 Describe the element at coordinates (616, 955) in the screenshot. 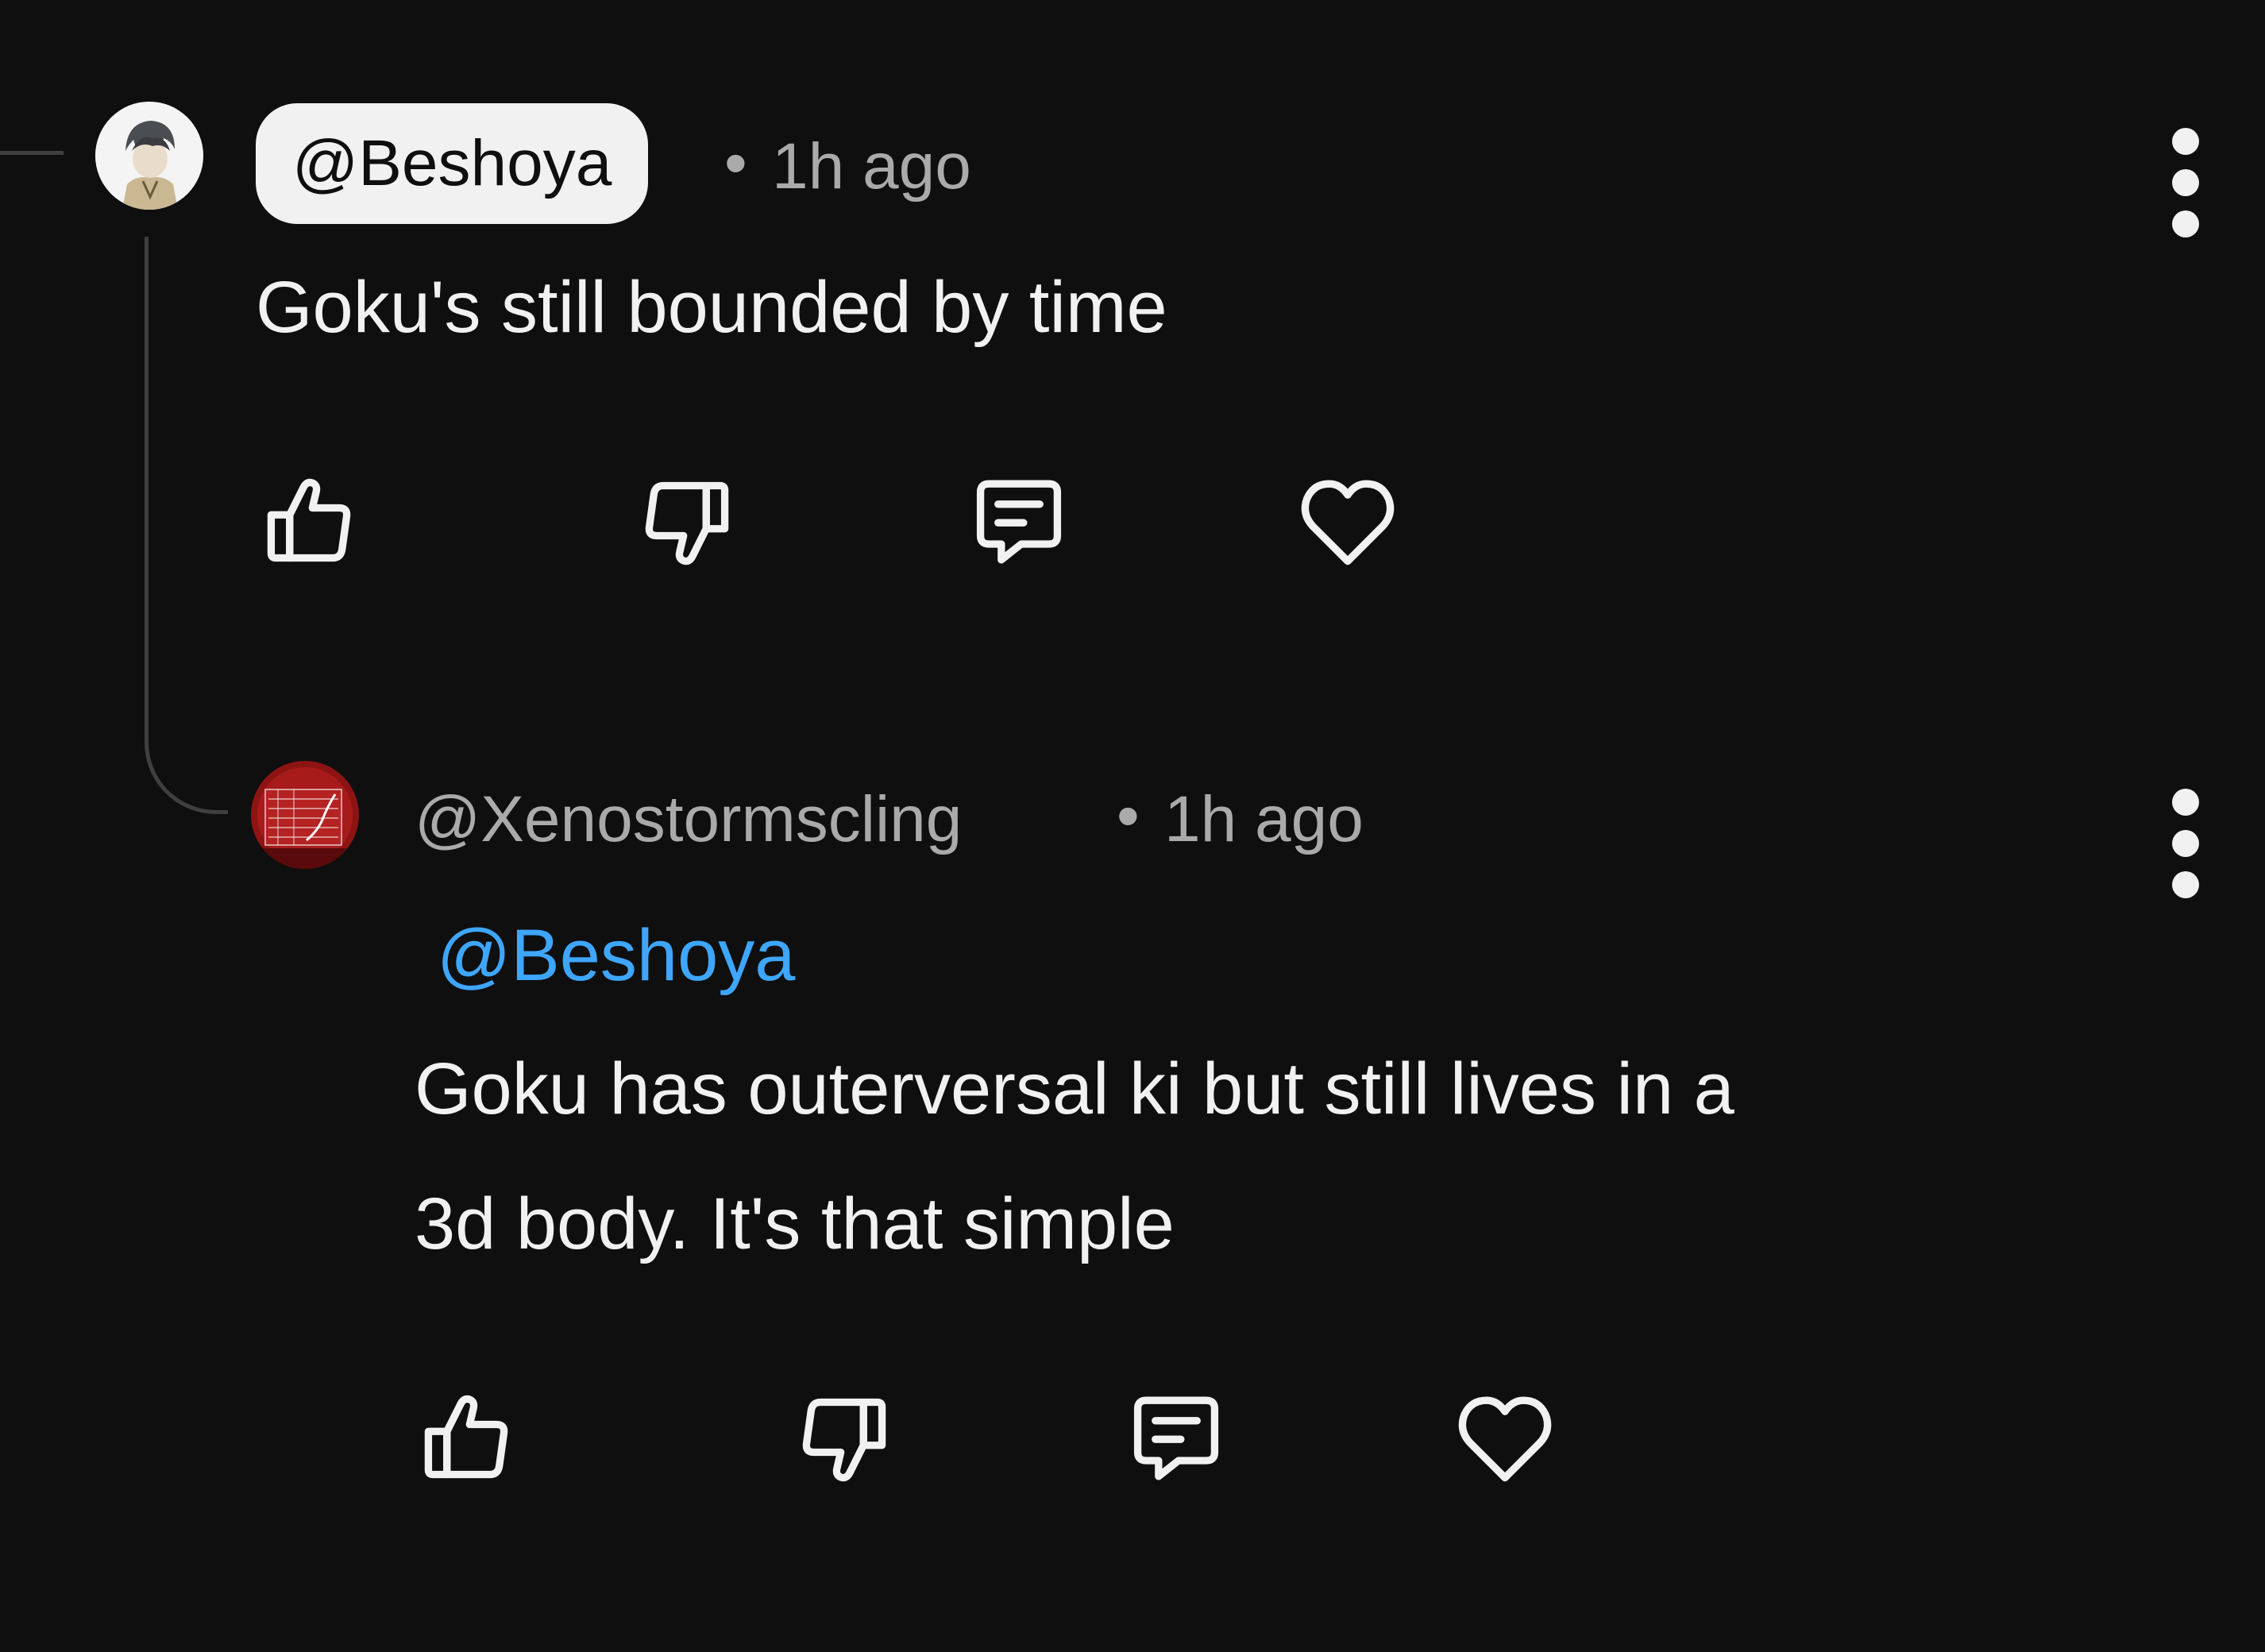

I see `reply-mention-link: @Beshoya` at that location.